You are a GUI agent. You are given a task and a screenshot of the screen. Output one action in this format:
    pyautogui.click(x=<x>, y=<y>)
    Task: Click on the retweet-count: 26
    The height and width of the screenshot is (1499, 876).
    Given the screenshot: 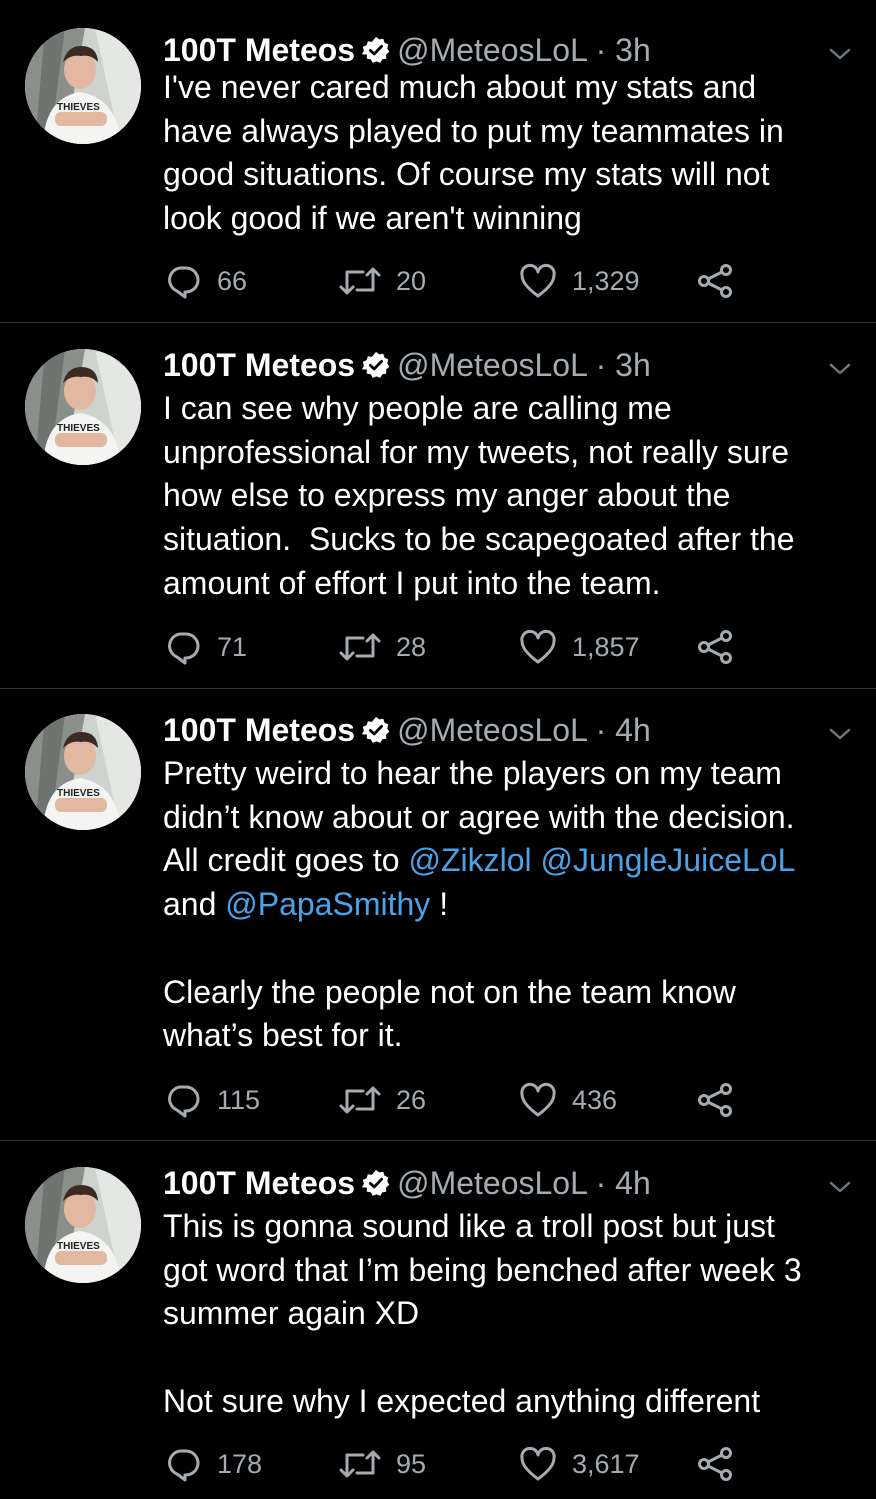 What is the action you would take?
    pyautogui.click(x=411, y=1100)
    